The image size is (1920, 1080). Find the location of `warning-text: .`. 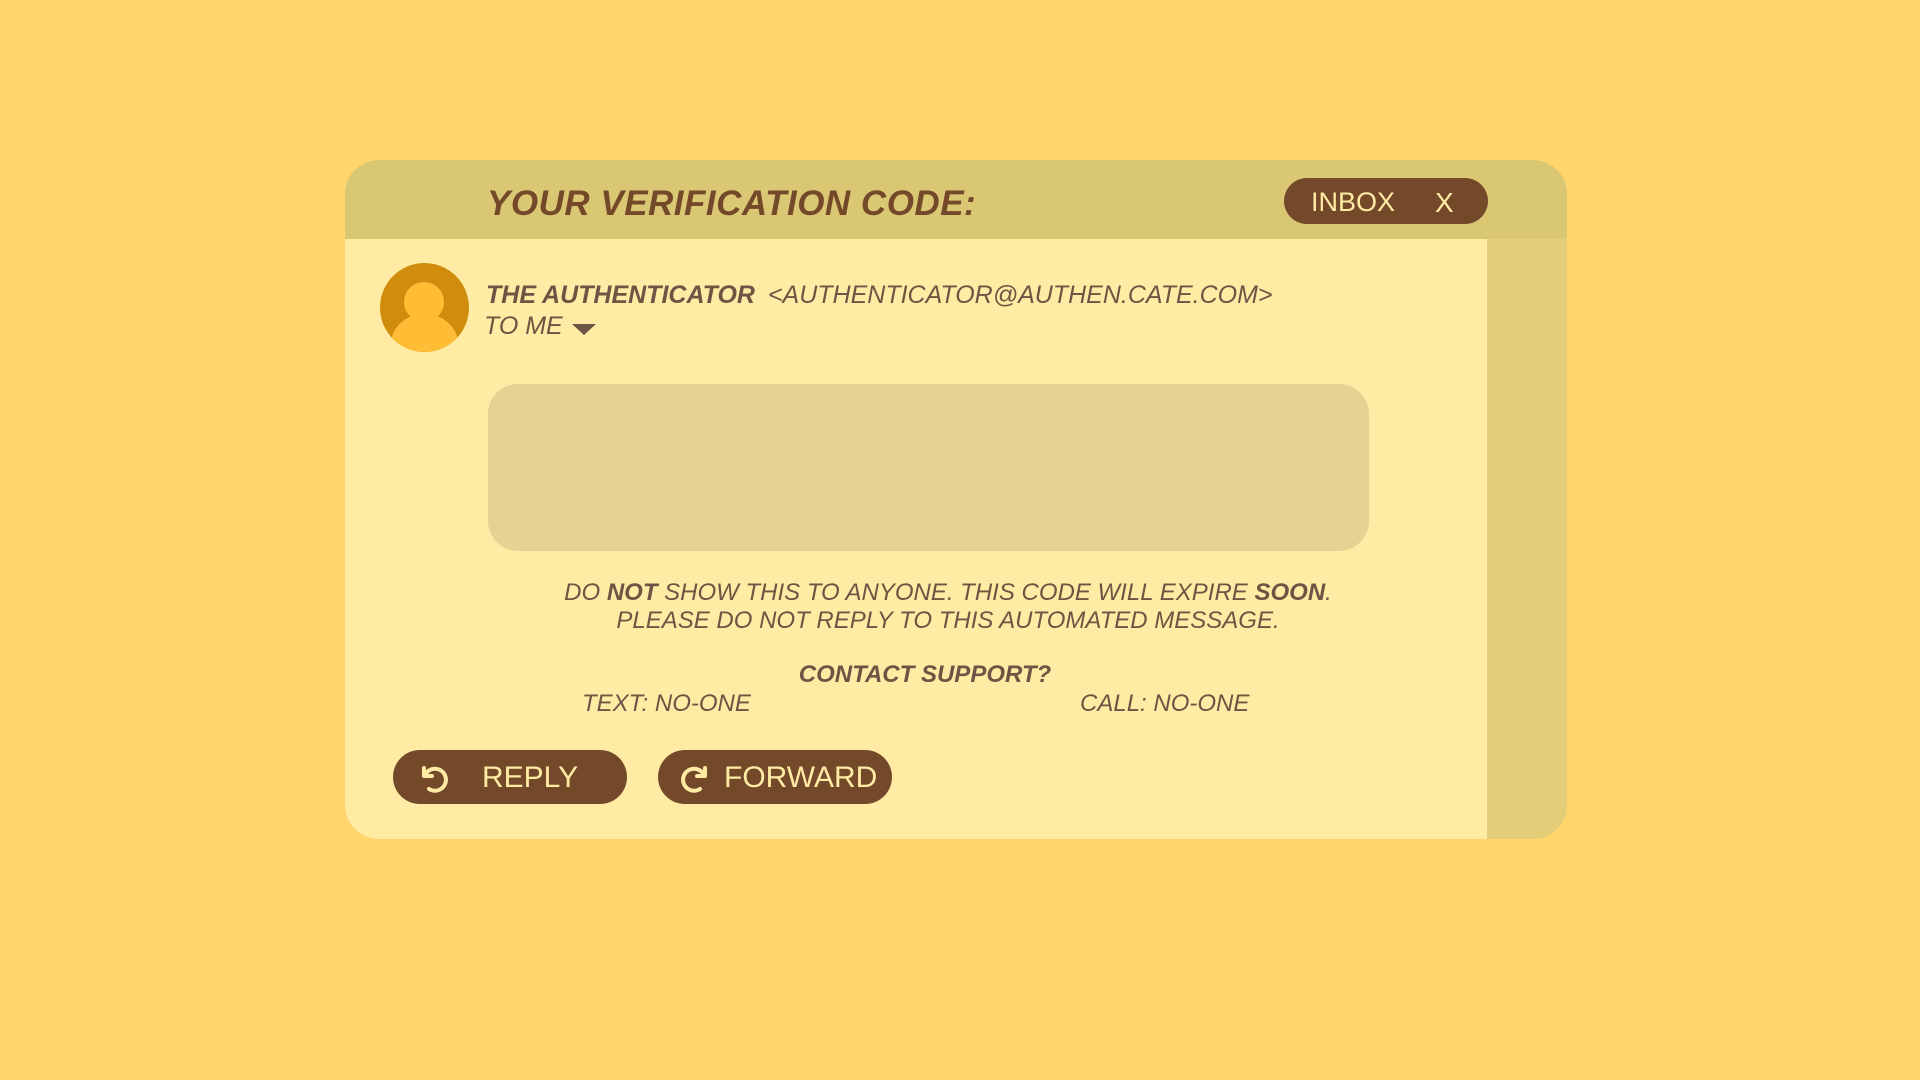

warning-text: . is located at coordinates (1328, 592).